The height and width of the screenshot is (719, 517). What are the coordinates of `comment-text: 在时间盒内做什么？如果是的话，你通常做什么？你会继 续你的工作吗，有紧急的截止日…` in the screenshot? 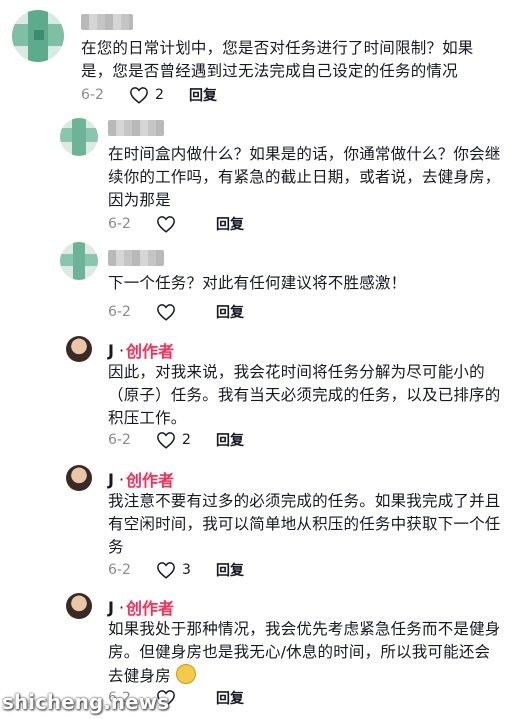 It's located at (304, 177).